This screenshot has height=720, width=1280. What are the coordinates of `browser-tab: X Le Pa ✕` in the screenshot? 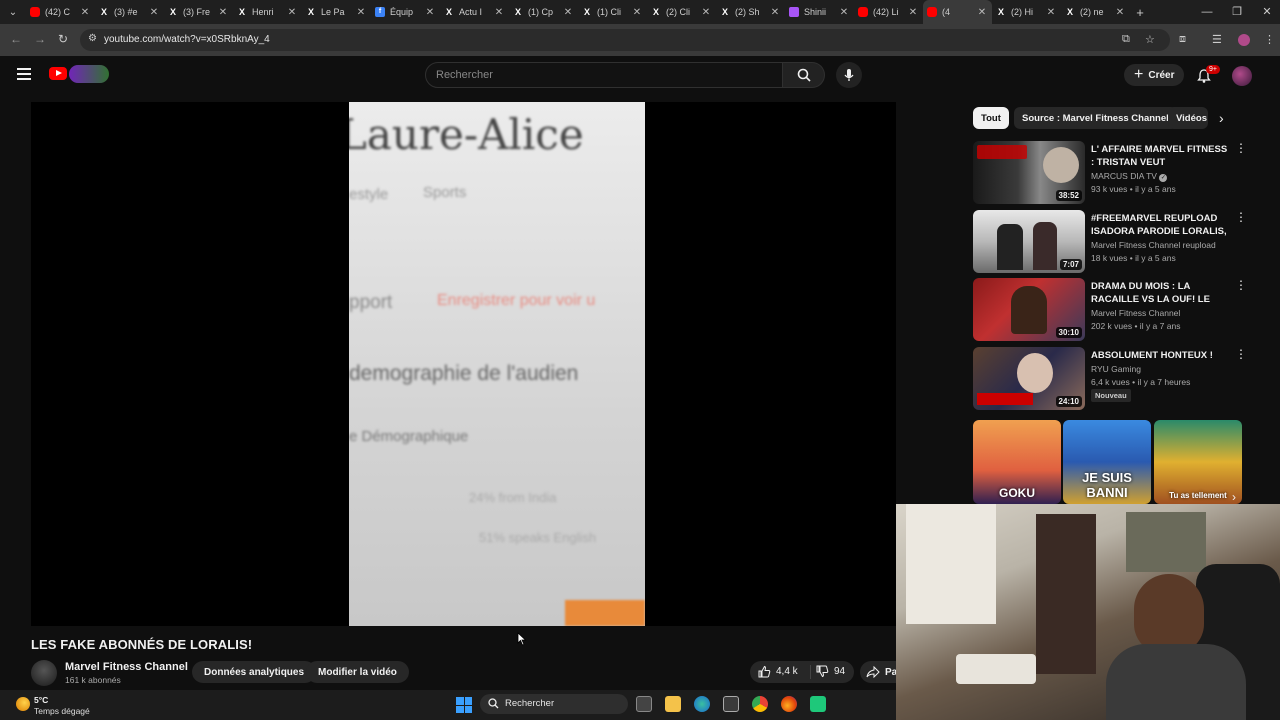 It's located at (336, 12).